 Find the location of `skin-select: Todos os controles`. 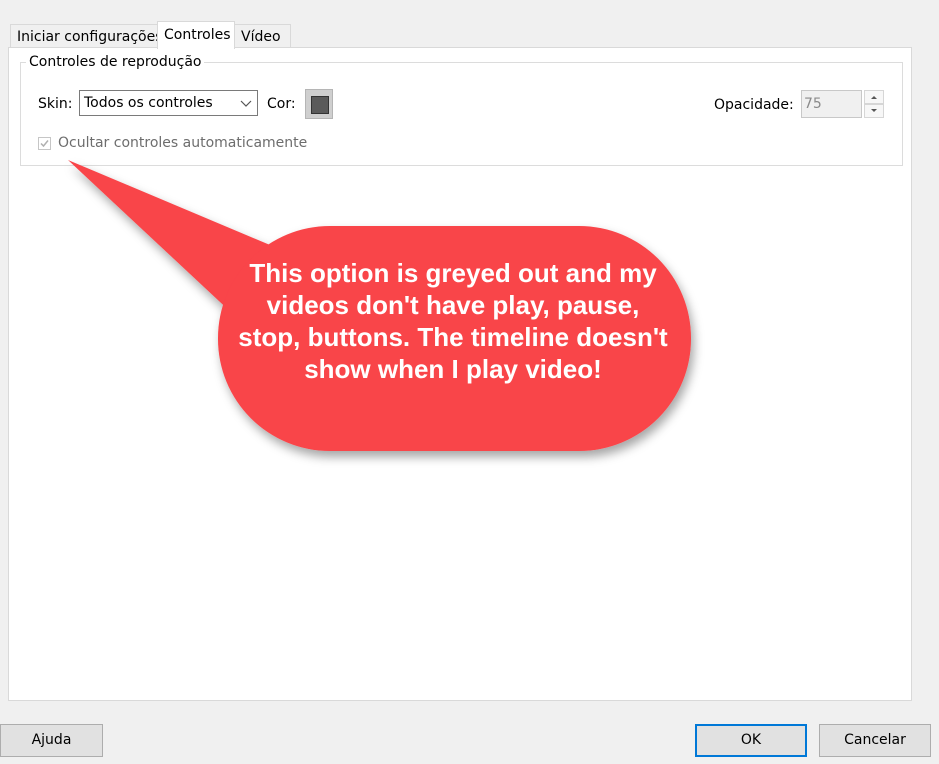

skin-select: Todos os controles is located at coordinates (168, 103).